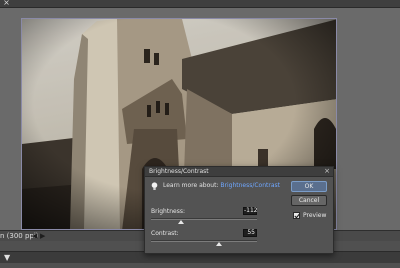  What do you see at coordinates (168, 211) in the screenshot?
I see `brightness-label: Brightness:` at bounding box center [168, 211].